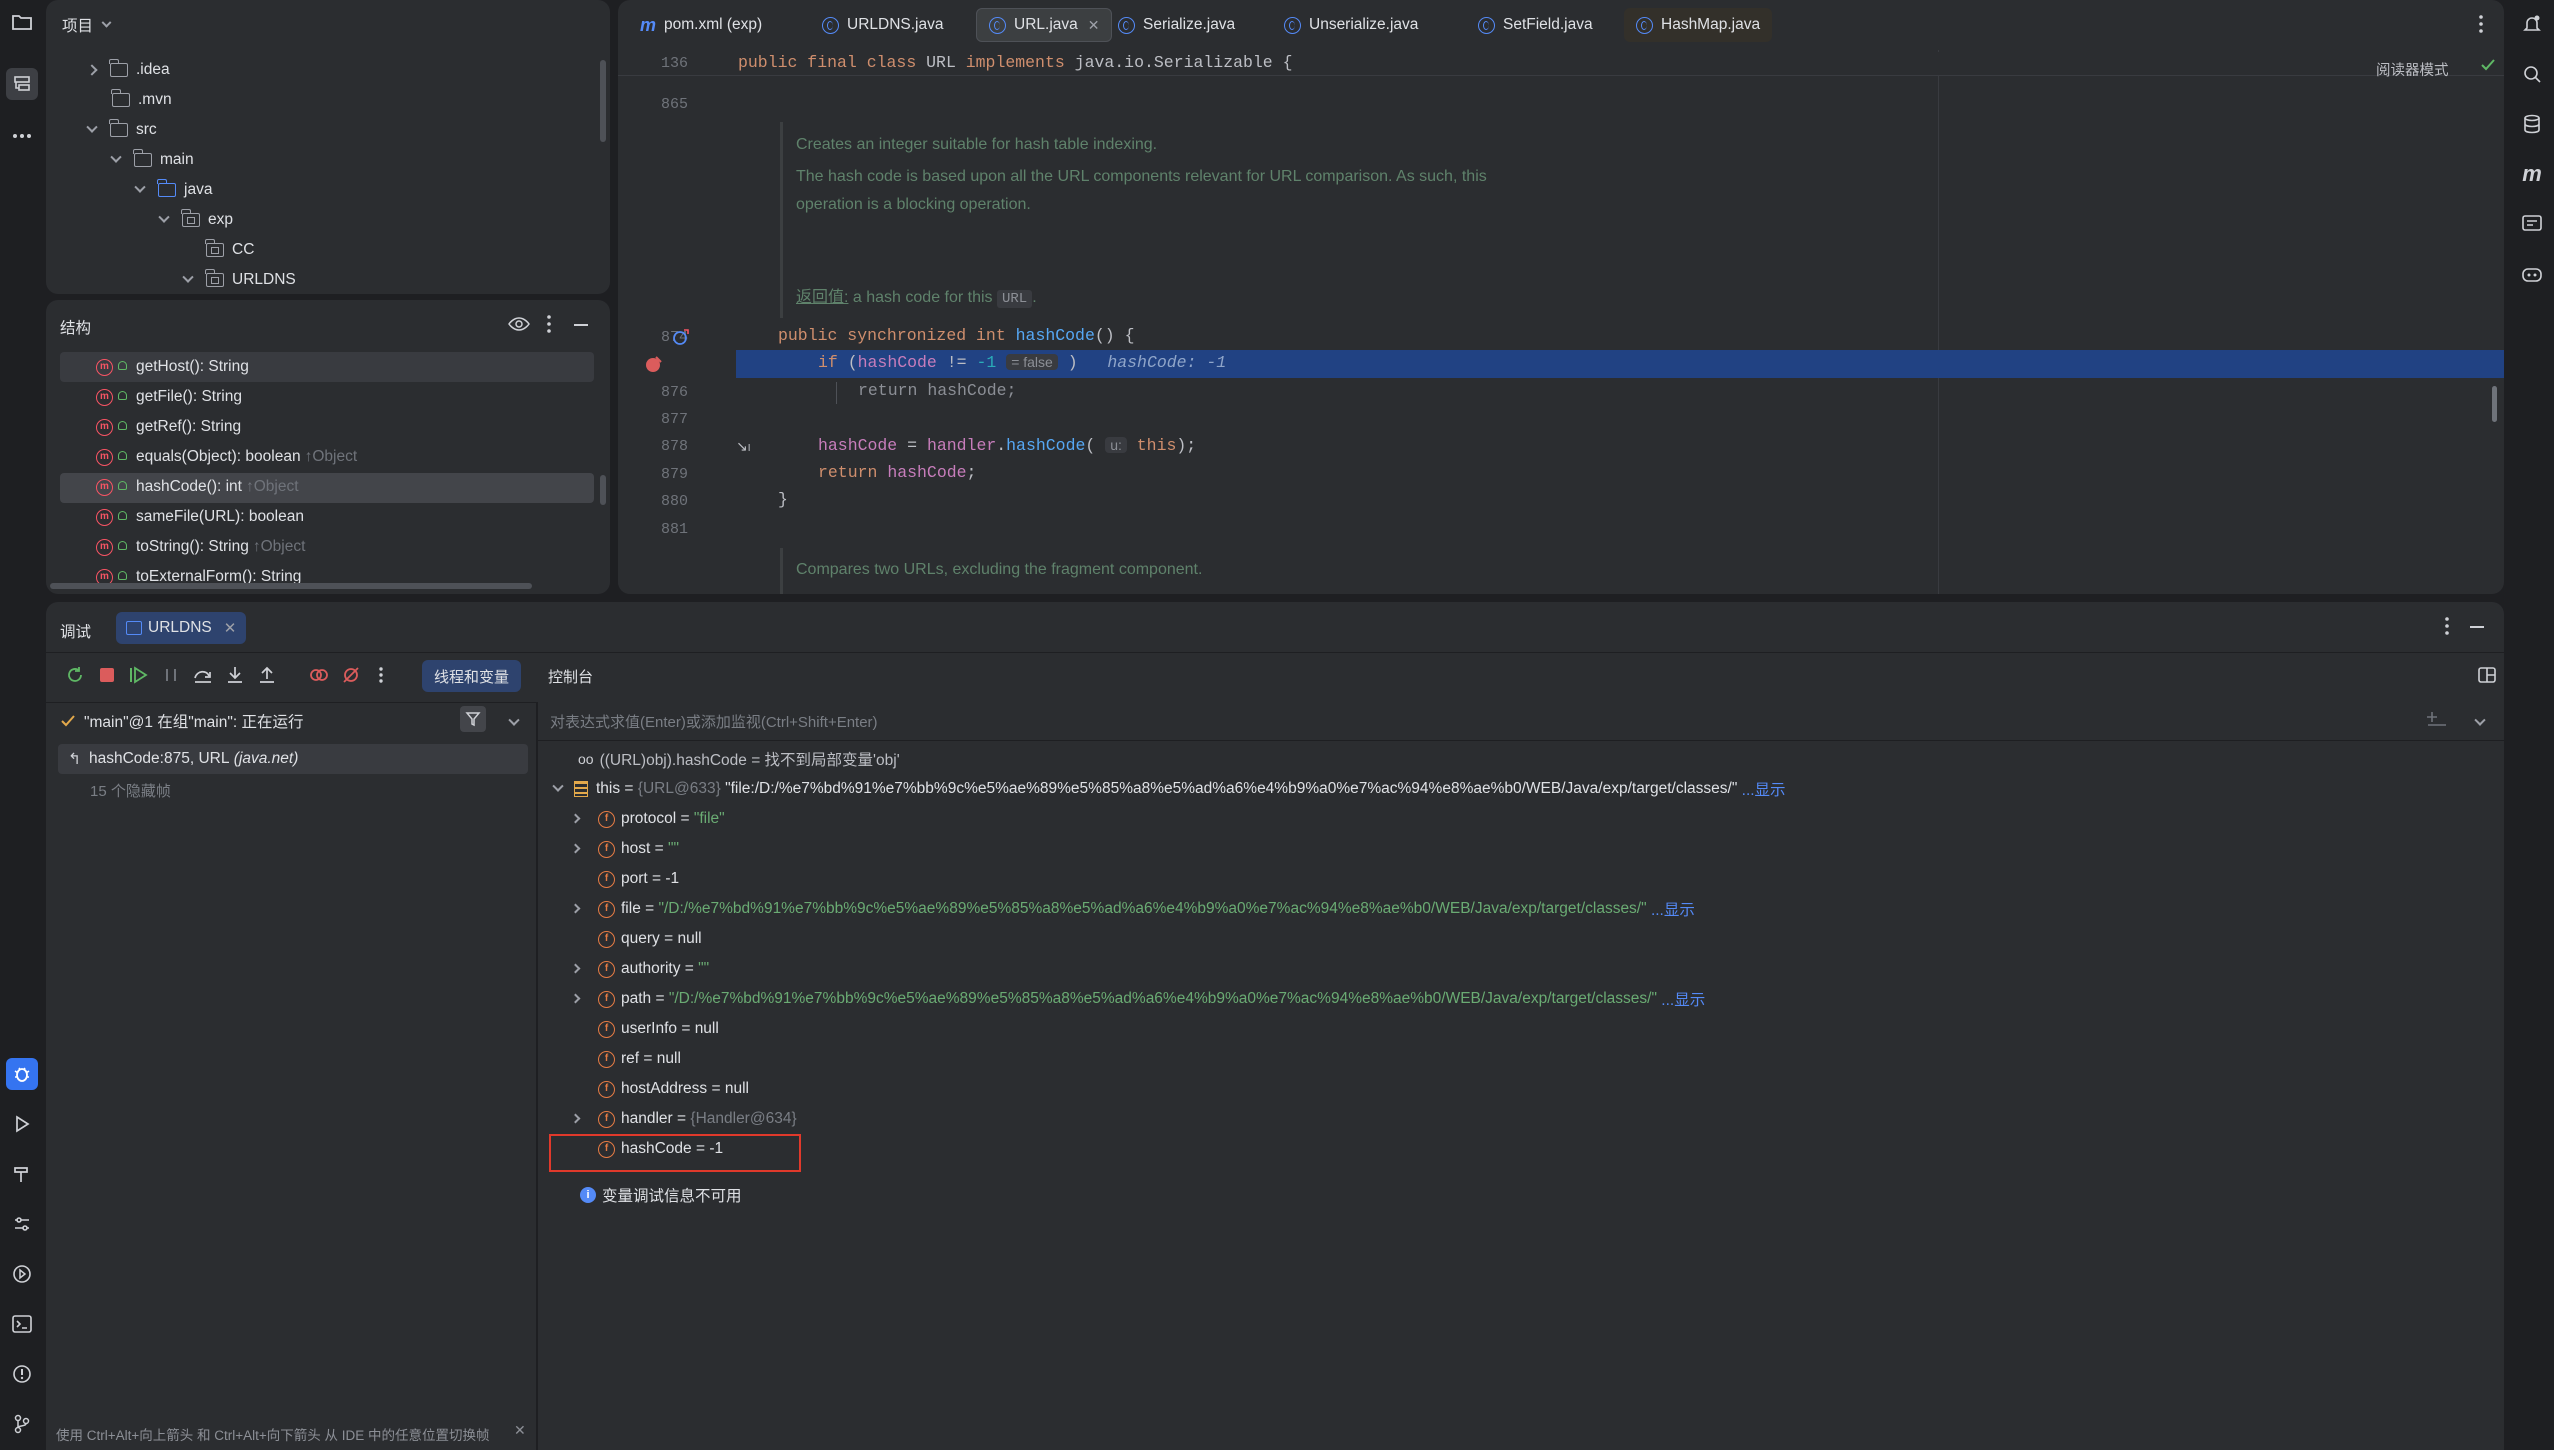 The image size is (2554, 1450). What do you see at coordinates (2488, 67) in the screenshot?
I see `inspection-ok-icon` at bounding box center [2488, 67].